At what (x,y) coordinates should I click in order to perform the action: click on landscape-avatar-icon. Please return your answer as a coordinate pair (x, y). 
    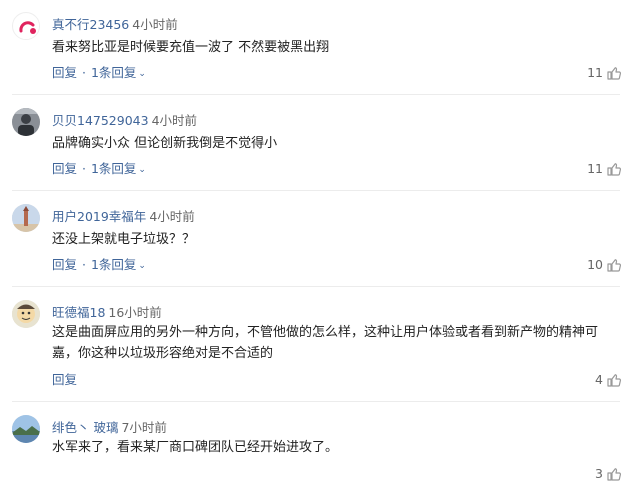
    Looking at the image, I should click on (26, 429).